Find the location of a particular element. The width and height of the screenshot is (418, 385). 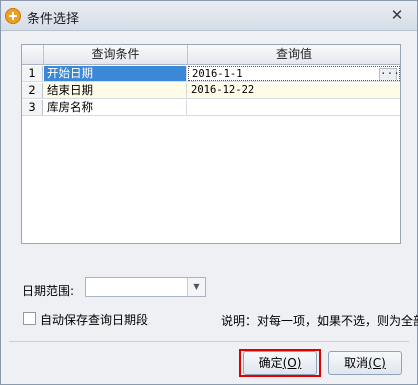

ellipsis-icon: ··· is located at coordinates (389, 74).